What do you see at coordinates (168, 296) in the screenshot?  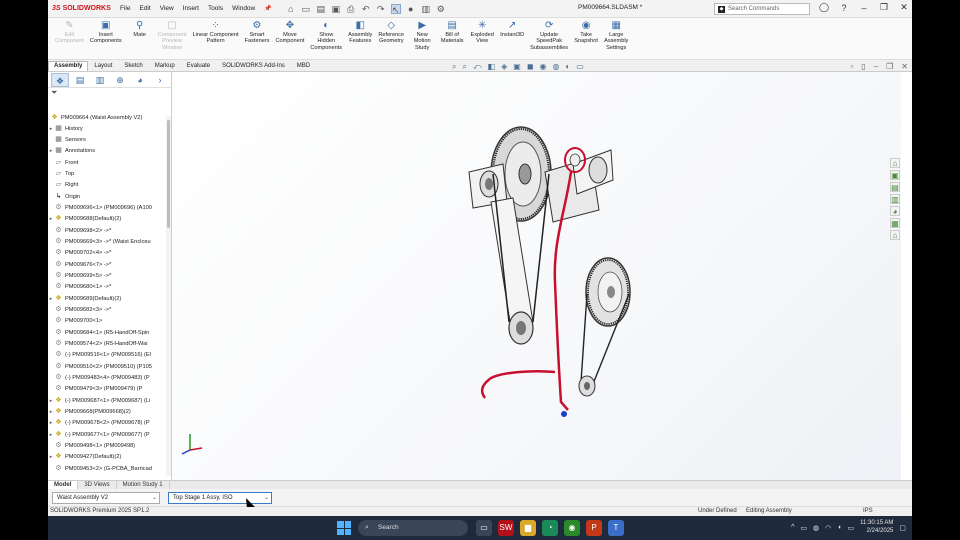 I see `tree-scrollbar` at bounding box center [168, 296].